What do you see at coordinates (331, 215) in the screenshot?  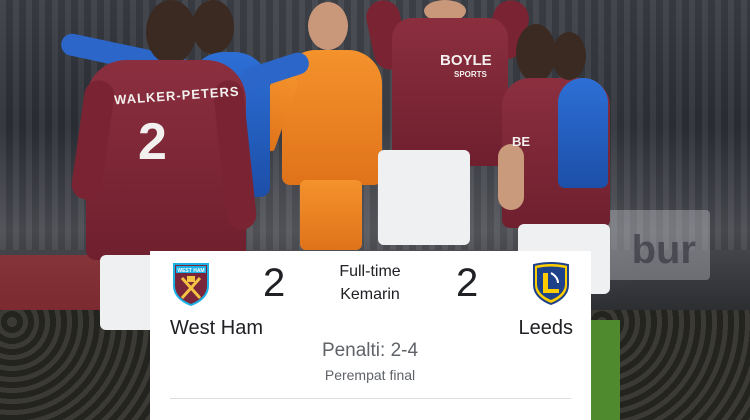 I see `goalkeeper-shorts` at bounding box center [331, 215].